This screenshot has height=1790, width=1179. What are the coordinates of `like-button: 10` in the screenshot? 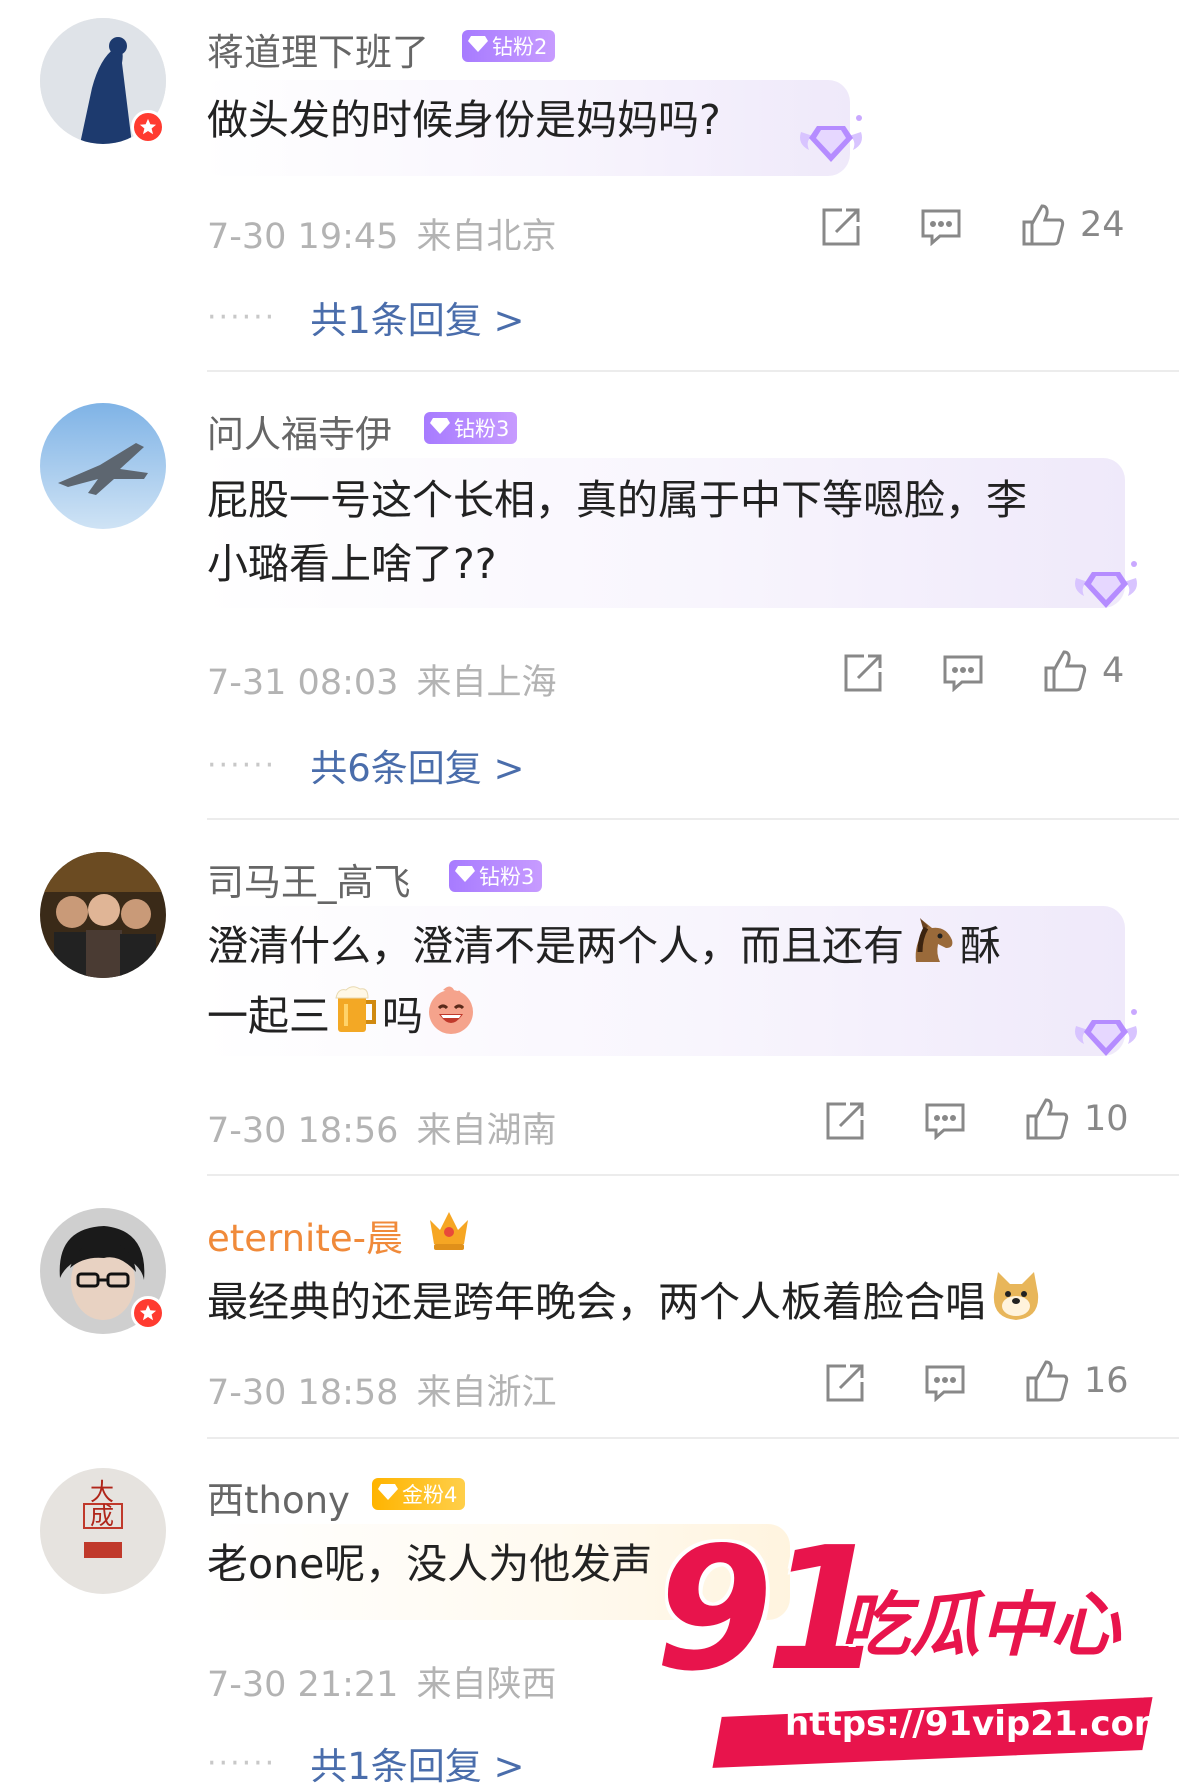 It's located at (1076, 1119).